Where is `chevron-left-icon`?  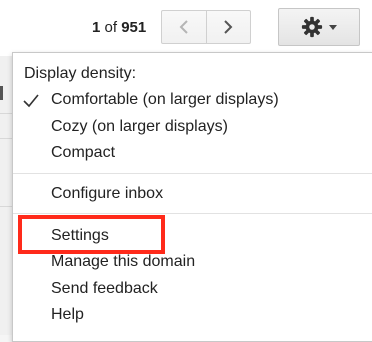 chevron-left-icon is located at coordinates (183, 27).